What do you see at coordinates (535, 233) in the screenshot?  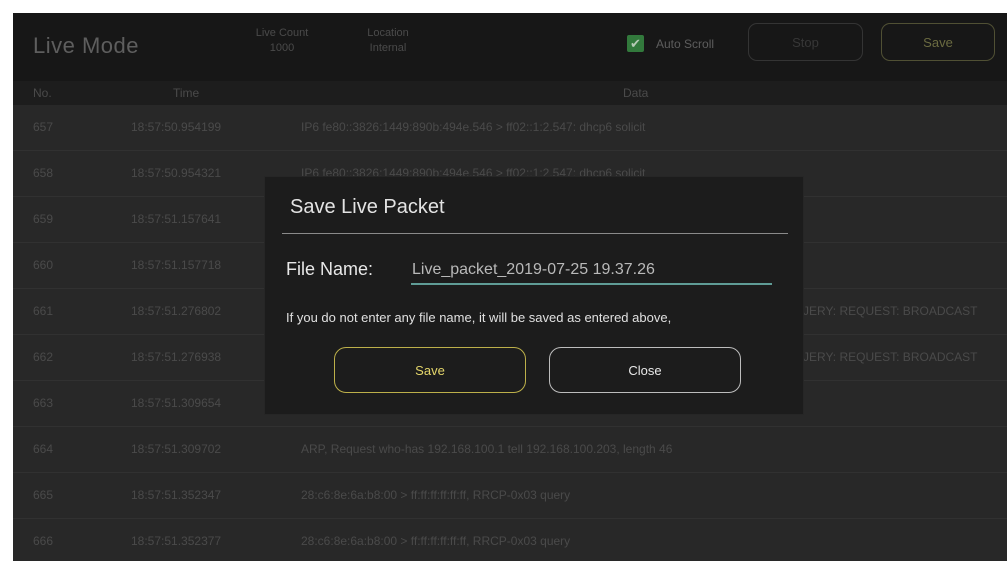 I see `dialog-divider` at bounding box center [535, 233].